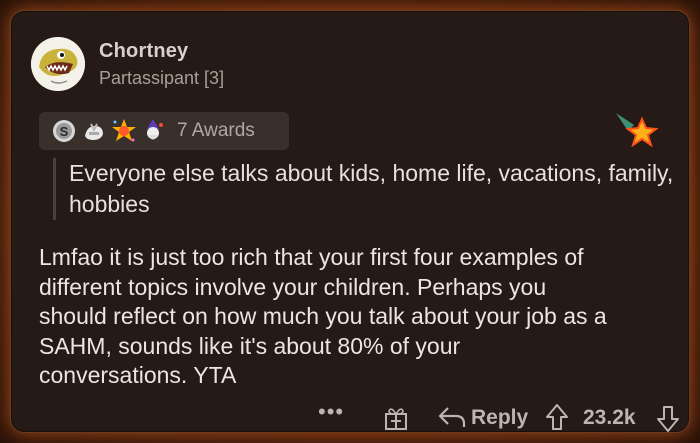 Image resolution: width=700 pixels, height=443 pixels. I want to click on username: Chortney, so click(143, 51).